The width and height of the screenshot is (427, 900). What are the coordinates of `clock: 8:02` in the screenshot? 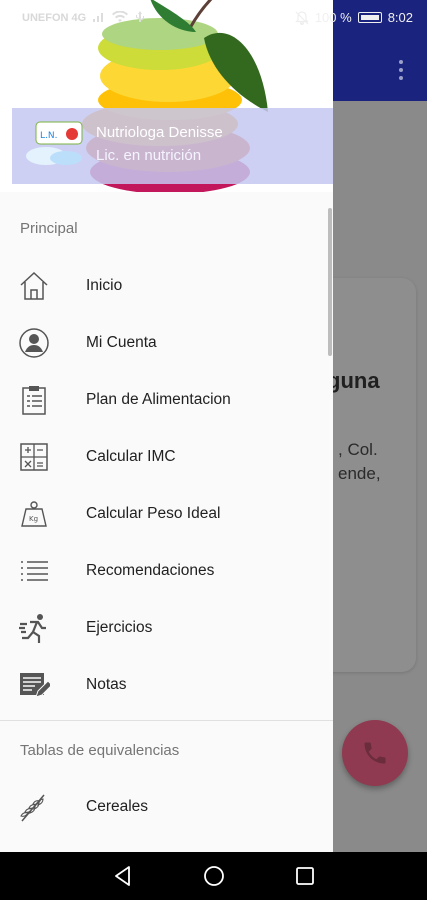 It's located at (400, 17).